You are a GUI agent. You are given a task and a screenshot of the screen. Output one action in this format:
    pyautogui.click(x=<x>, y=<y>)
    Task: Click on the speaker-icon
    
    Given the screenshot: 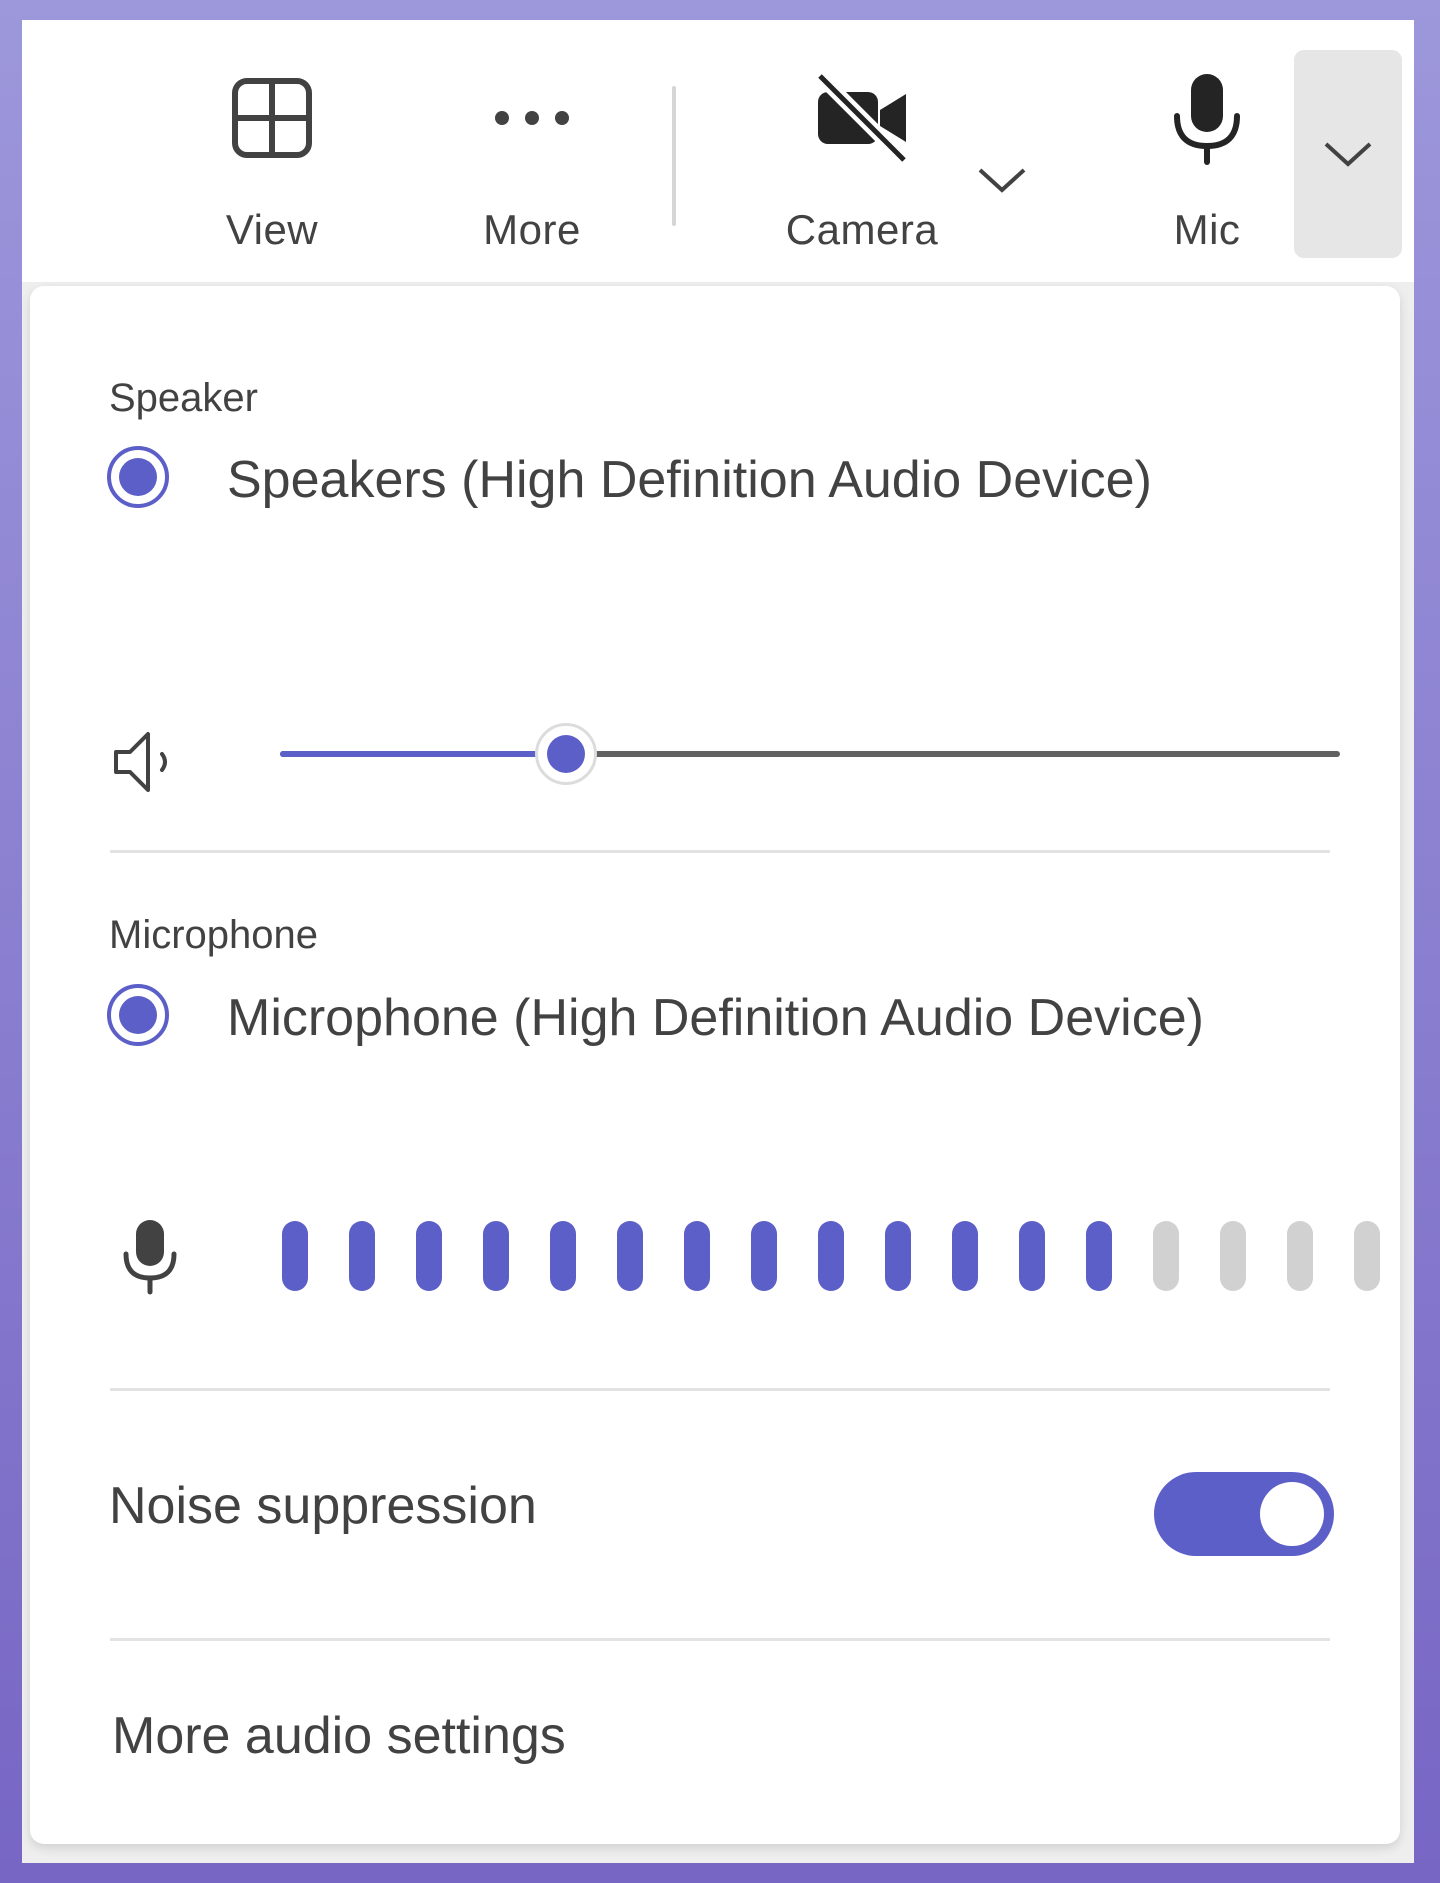 What is the action you would take?
    pyautogui.click(x=146, y=764)
    